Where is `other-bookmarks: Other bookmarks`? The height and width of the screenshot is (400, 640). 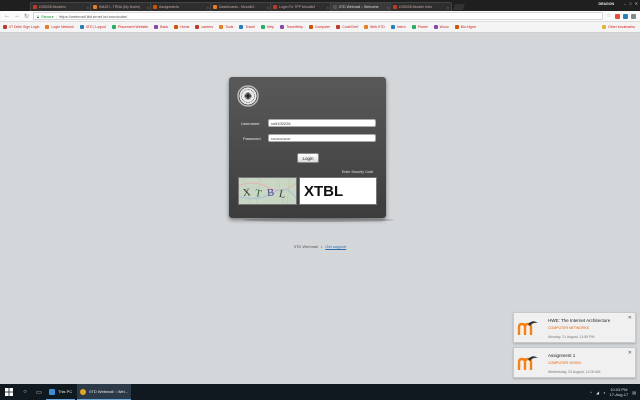 other-bookmarks: Other bookmarks is located at coordinates (618, 27).